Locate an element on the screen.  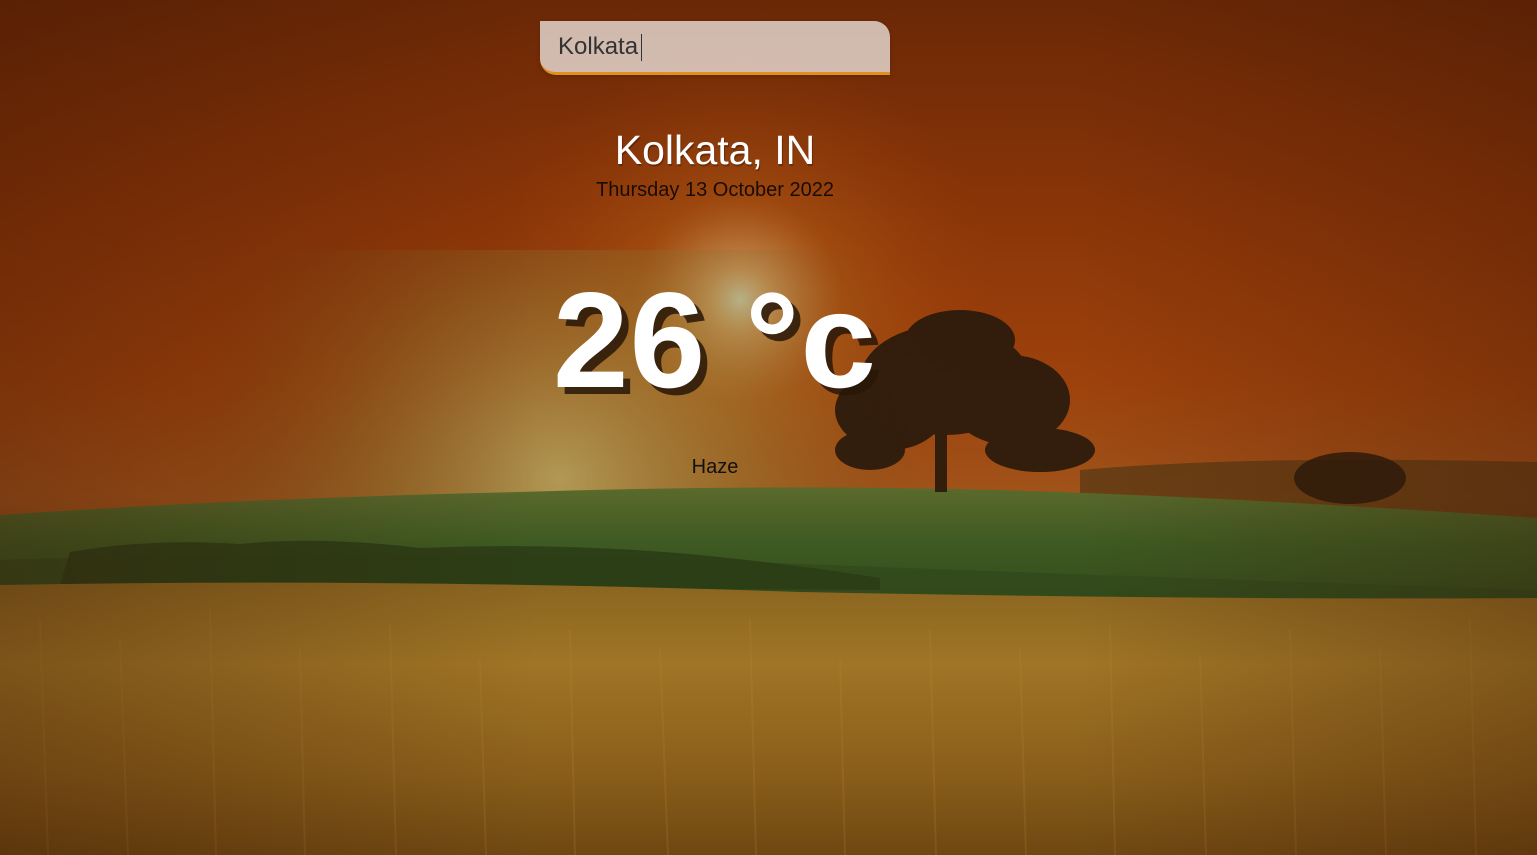
location-title: Kolkata, IN is located at coordinates (715, 150).